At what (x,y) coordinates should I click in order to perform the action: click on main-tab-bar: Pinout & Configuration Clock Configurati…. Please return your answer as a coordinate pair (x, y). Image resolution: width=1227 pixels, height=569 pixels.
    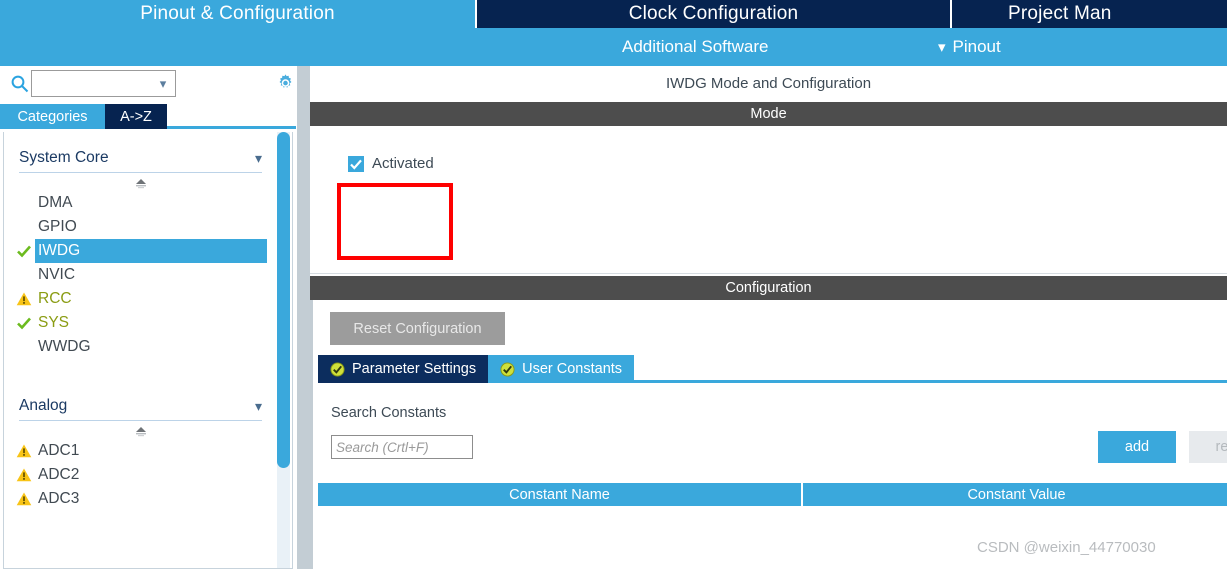
    Looking at the image, I should click on (613, 14).